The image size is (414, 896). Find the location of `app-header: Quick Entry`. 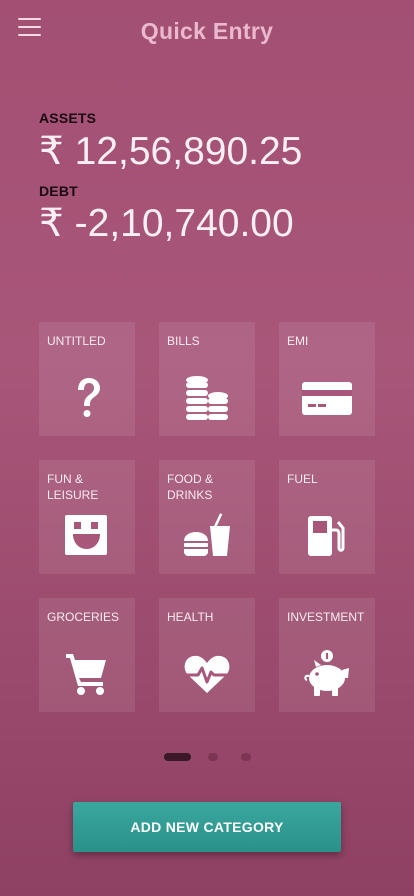

app-header: Quick Entry is located at coordinates (207, 32).